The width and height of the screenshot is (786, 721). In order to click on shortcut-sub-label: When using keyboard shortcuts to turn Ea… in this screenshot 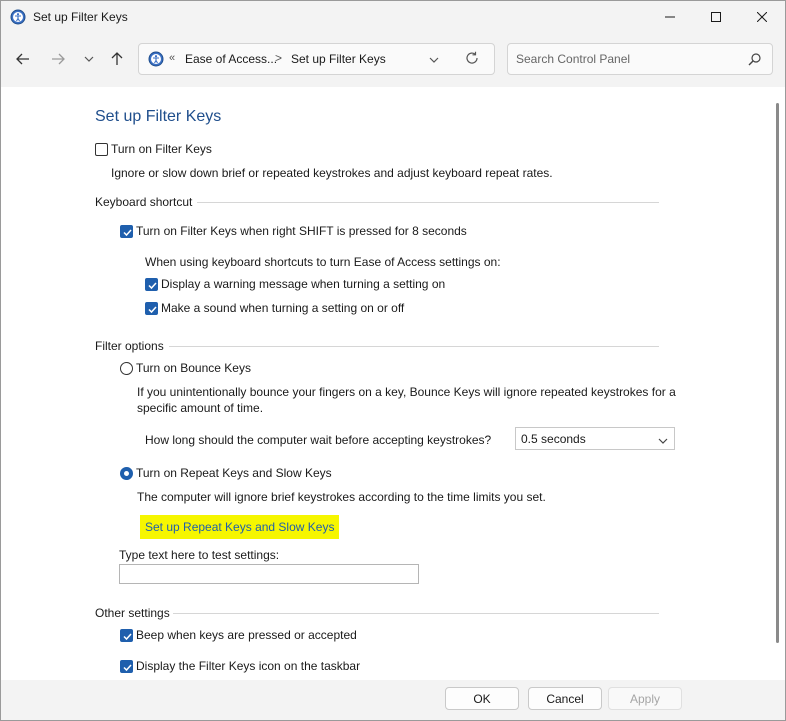, I will do `click(323, 262)`.